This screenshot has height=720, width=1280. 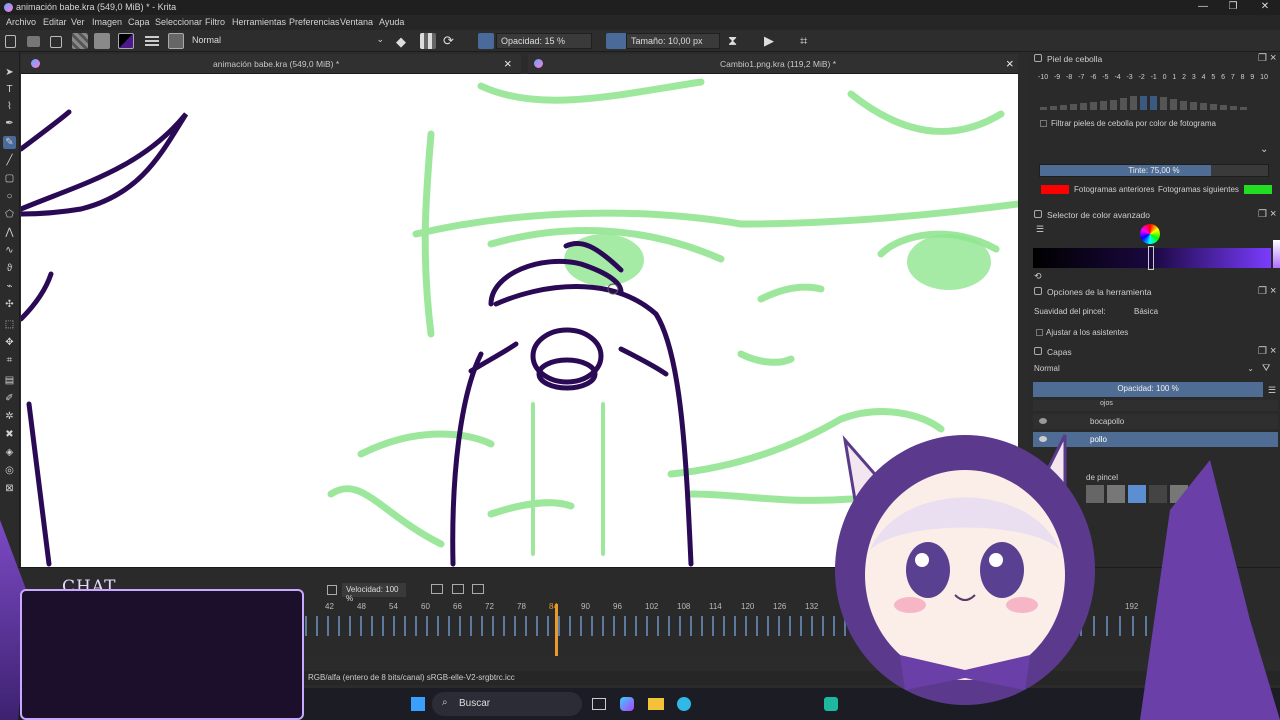 What do you see at coordinates (391, 22) in the screenshot?
I see `menu-ayuda: Ayuda` at bounding box center [391, 22].